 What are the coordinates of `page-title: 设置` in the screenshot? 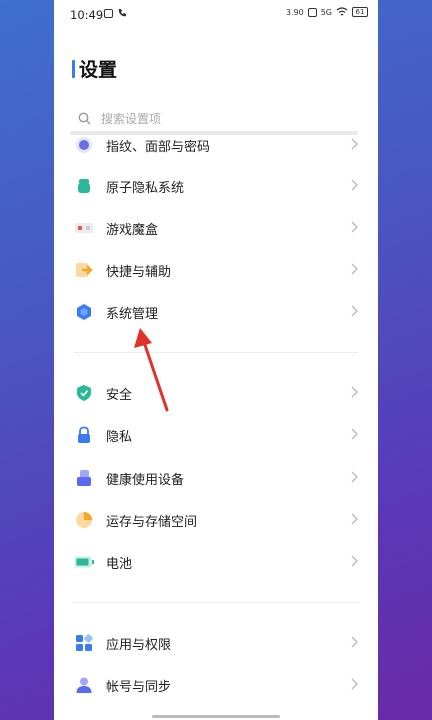 It's located at (94, 68).